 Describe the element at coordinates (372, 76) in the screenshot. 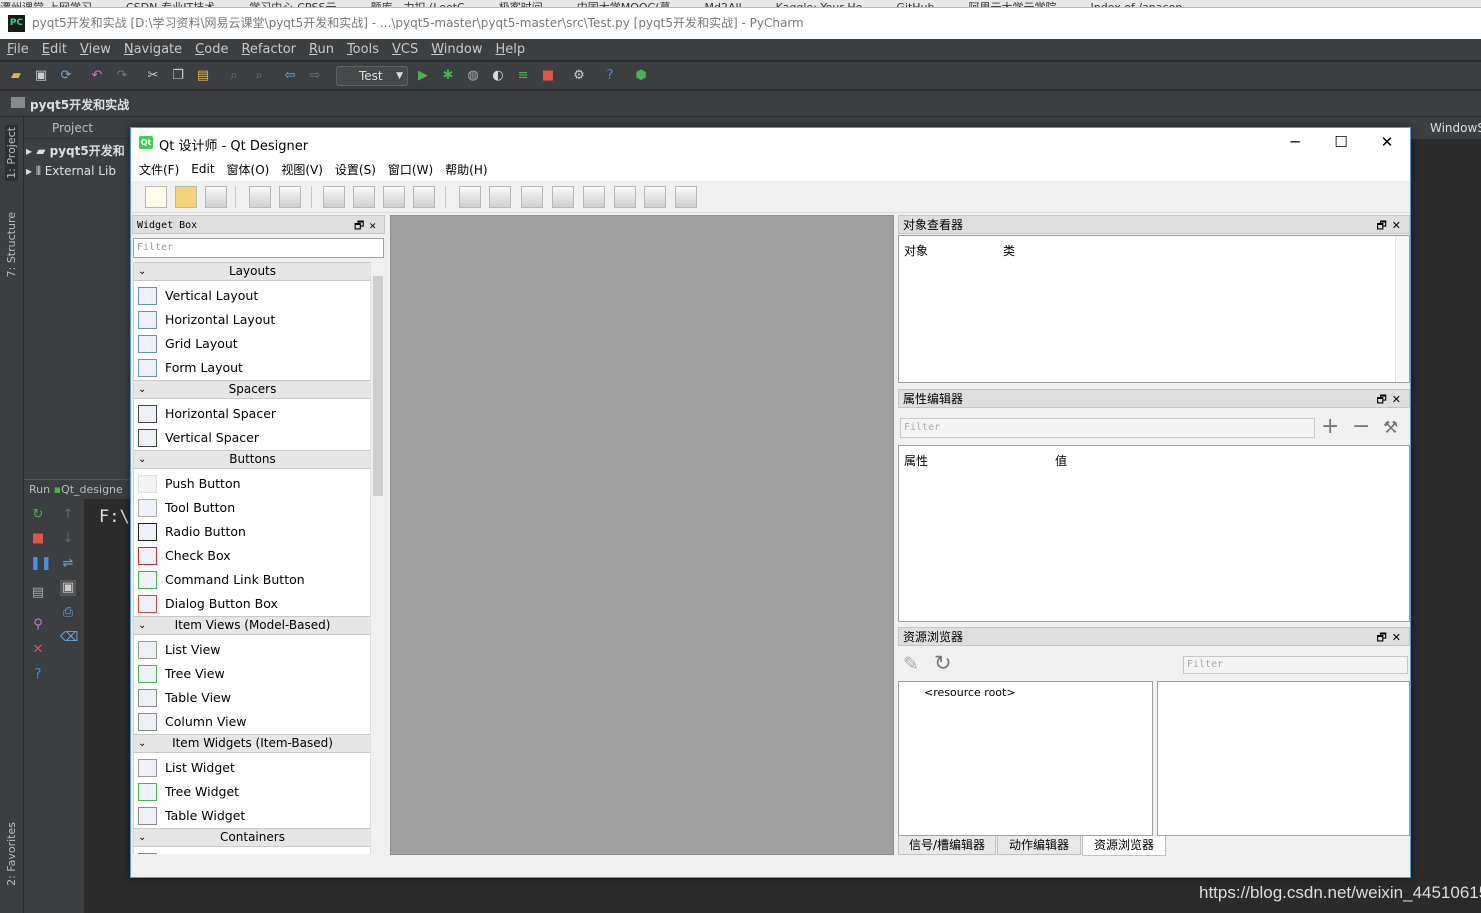

I see `run-config-select: Test ▼` at that location.